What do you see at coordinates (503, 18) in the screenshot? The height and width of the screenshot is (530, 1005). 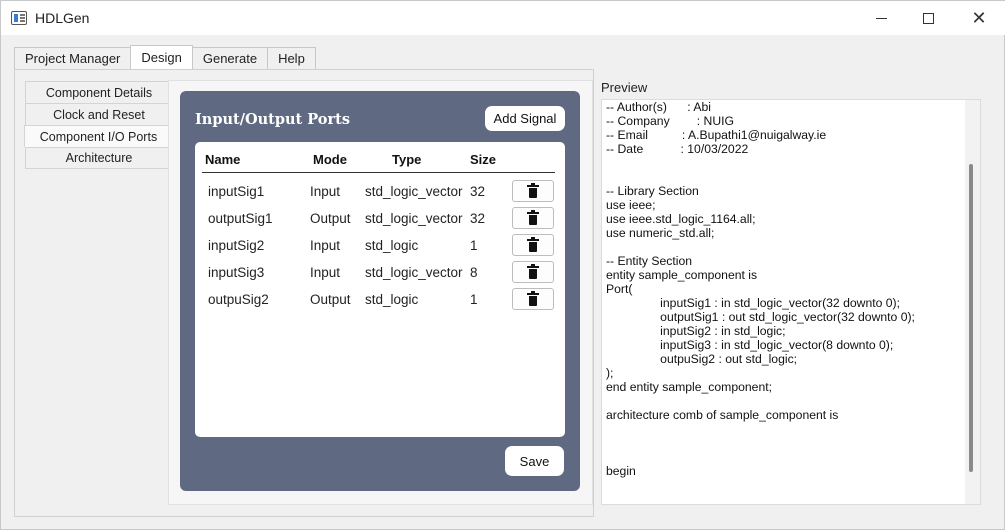 I see `title-bar: HDLGen ✕` at bounding box center [503, 18].